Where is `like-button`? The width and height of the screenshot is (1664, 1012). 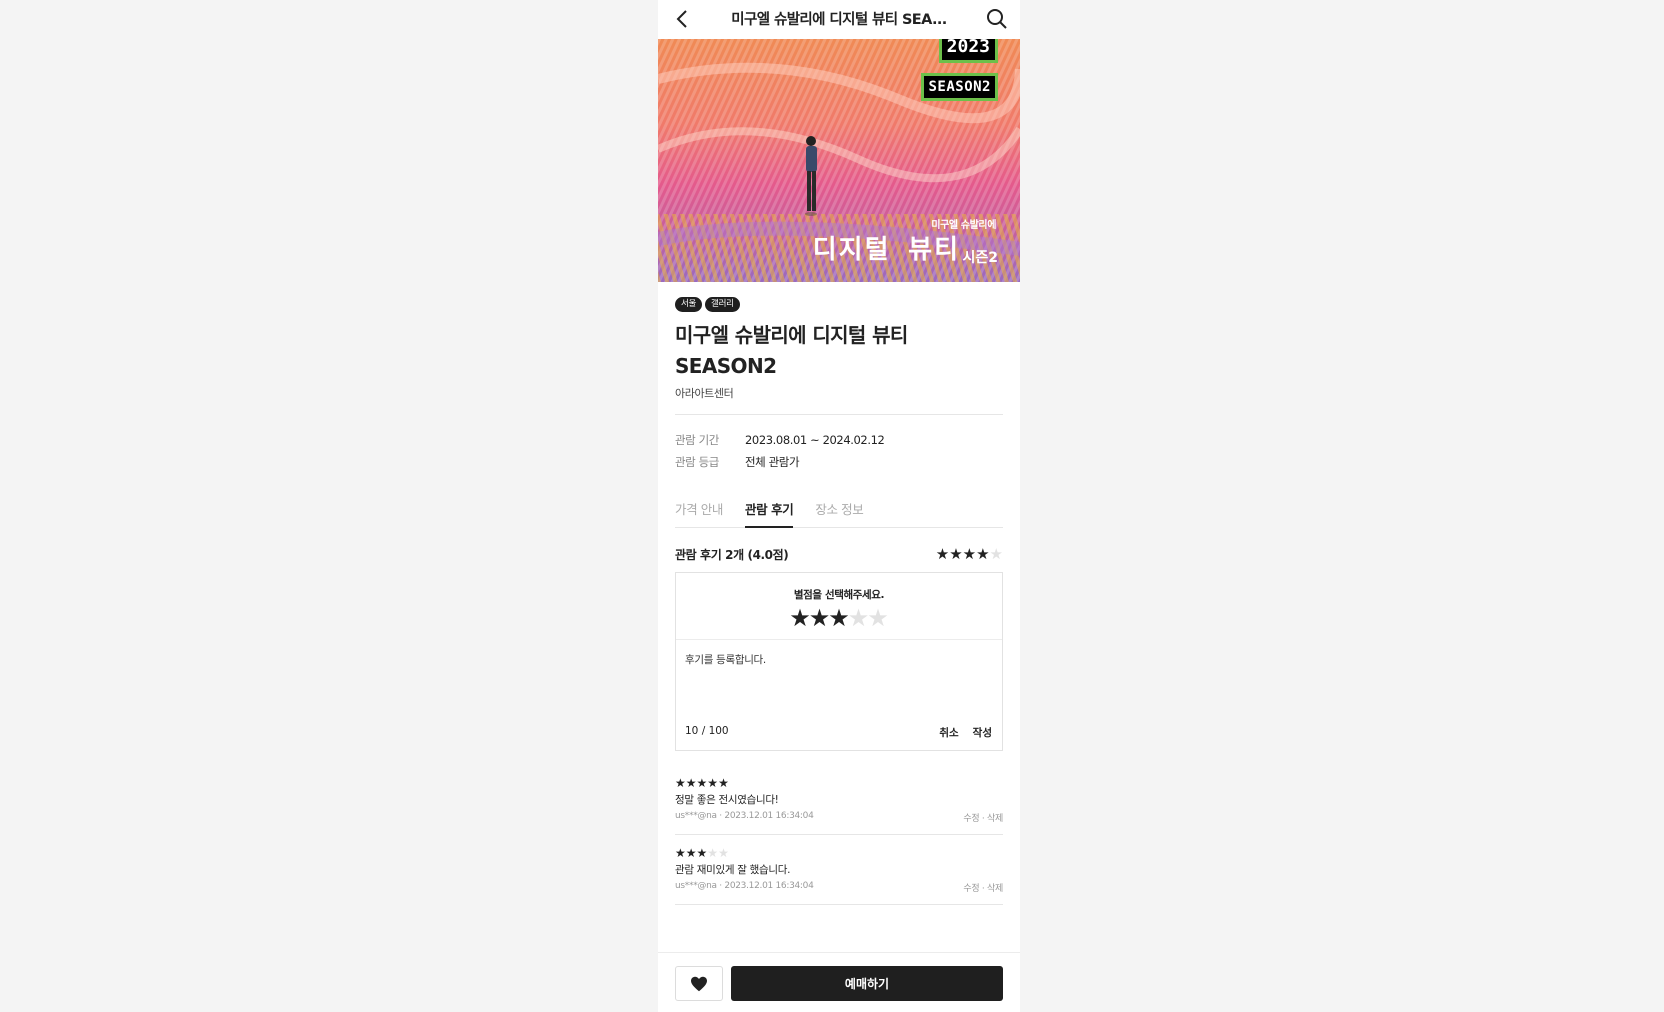 like-button is located at coordinates (699, 983).